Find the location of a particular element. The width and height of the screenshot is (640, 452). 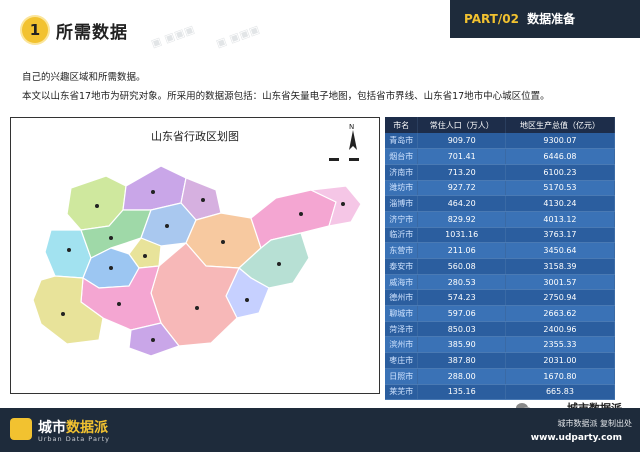

cell-city: 菏泽市 is located at coordinates (402, 329).